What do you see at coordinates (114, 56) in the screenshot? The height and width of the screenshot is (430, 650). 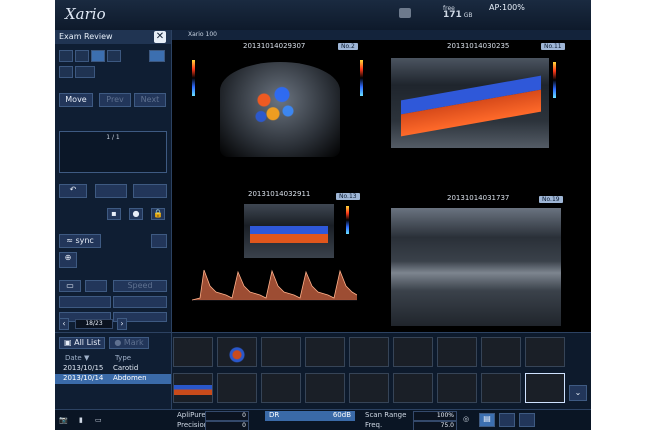 I see `layout-3x3-button` at bounding box center [114, 56].